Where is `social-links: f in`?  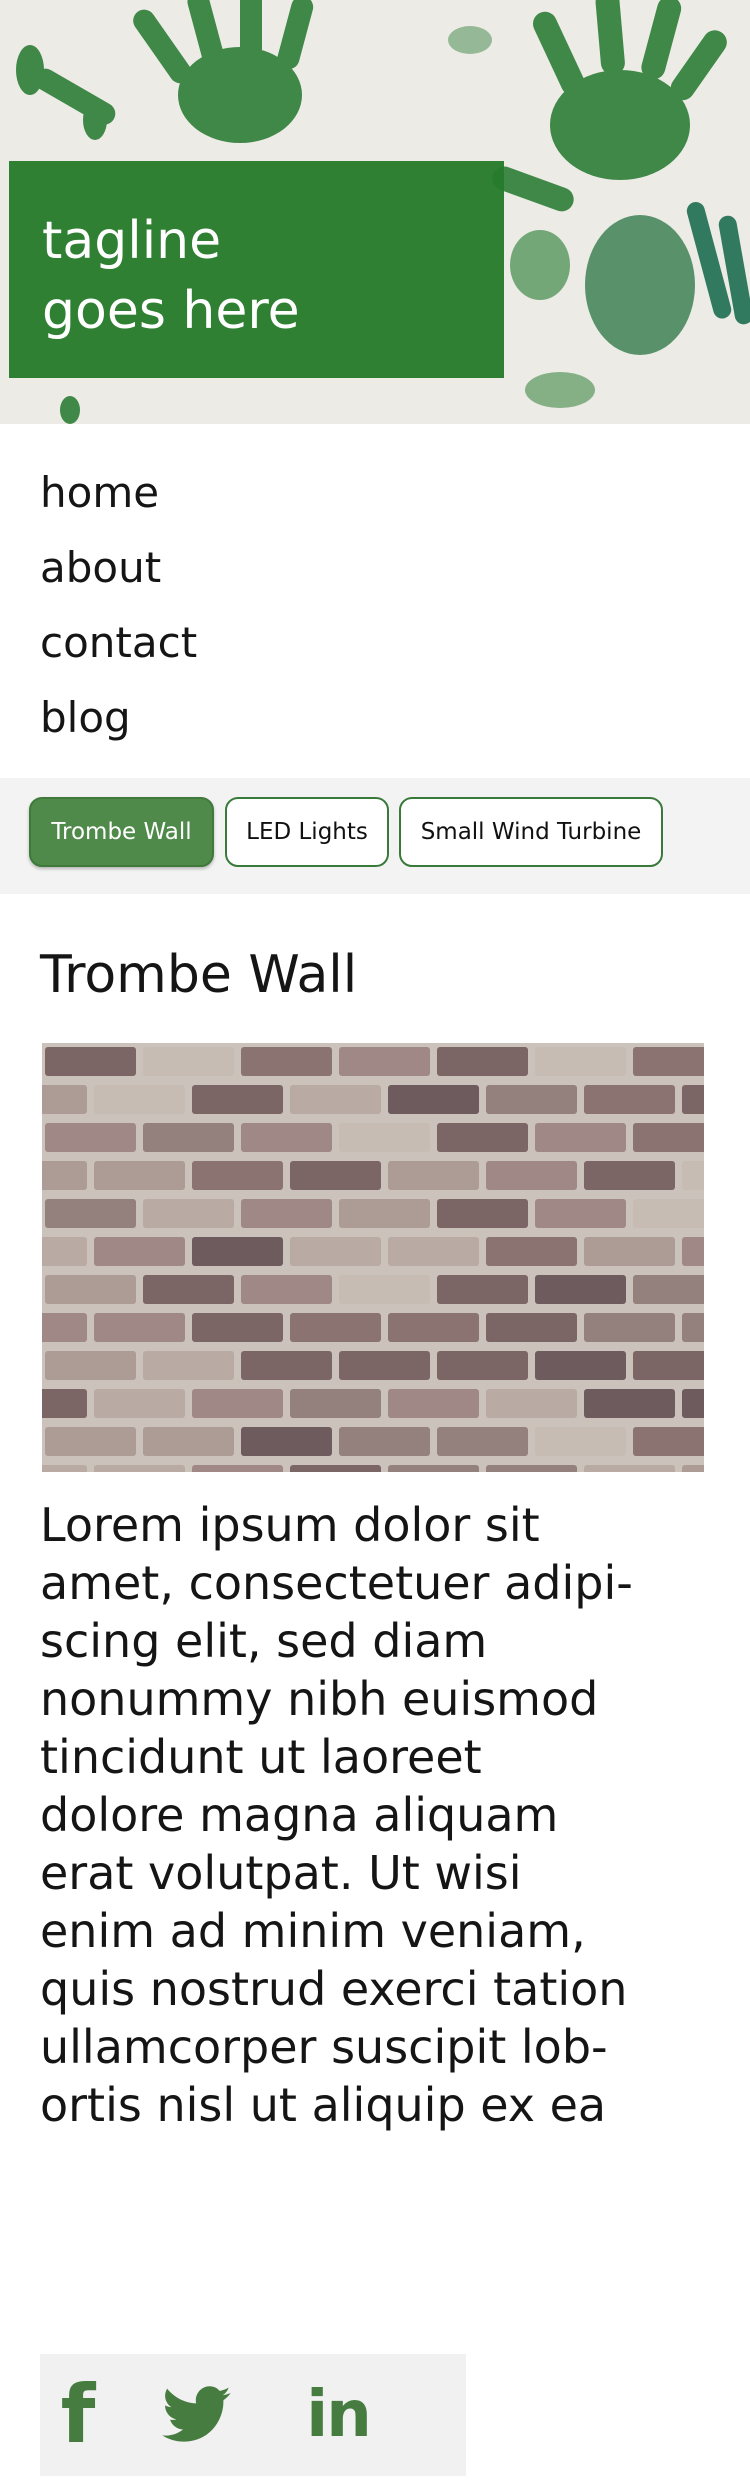
social-links: f in is located at coordinates (253, 2415).